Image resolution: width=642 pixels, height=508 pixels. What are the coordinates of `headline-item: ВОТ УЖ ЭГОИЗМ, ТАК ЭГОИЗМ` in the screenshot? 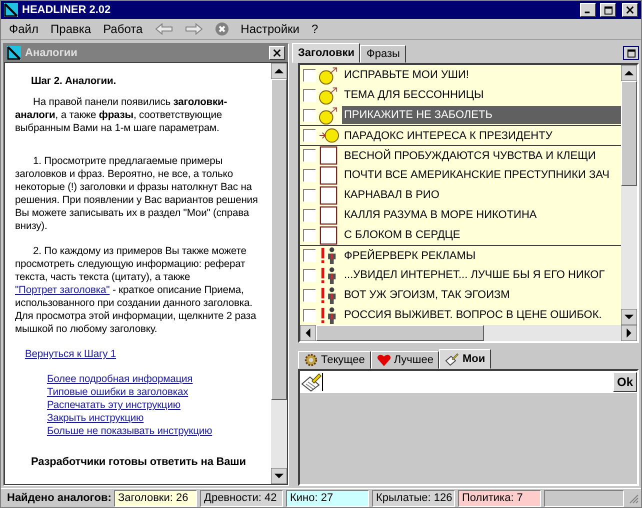 It's located at (481, 295).